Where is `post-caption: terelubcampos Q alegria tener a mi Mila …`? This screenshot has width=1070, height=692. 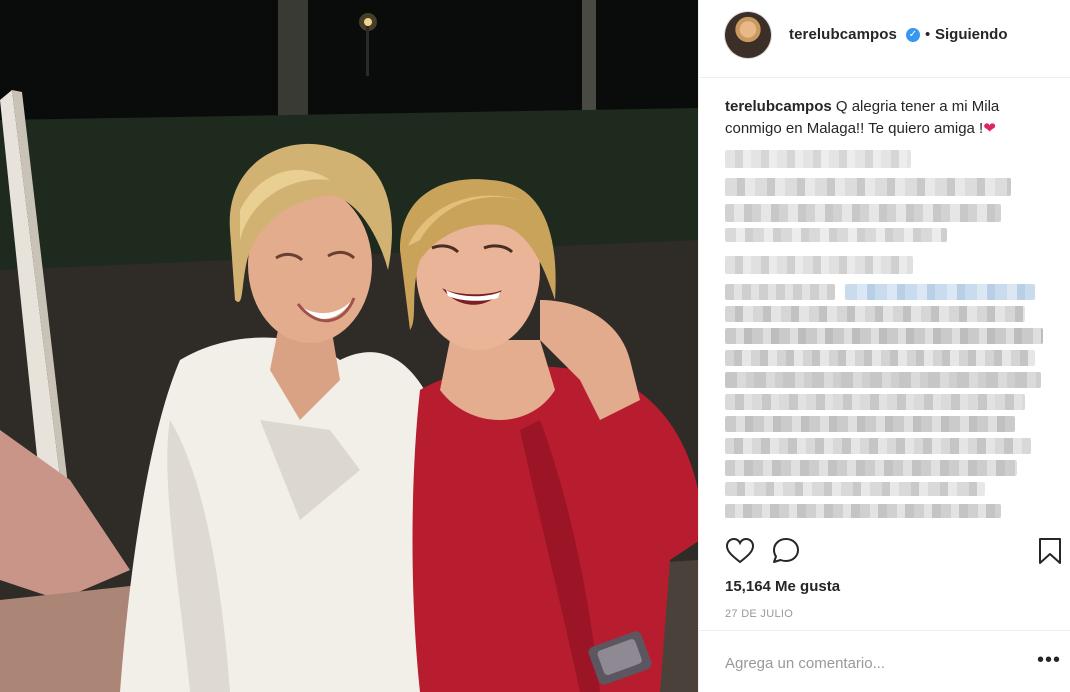 post-caption: terelubcampos Q alegria tener a mi Mila … is located at coordinates (885, 118).